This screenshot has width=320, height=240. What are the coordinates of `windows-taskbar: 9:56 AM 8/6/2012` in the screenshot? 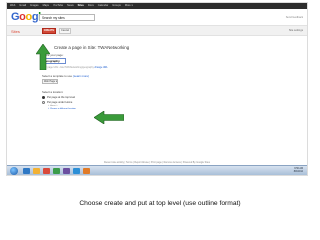 It's located at (157, 170).